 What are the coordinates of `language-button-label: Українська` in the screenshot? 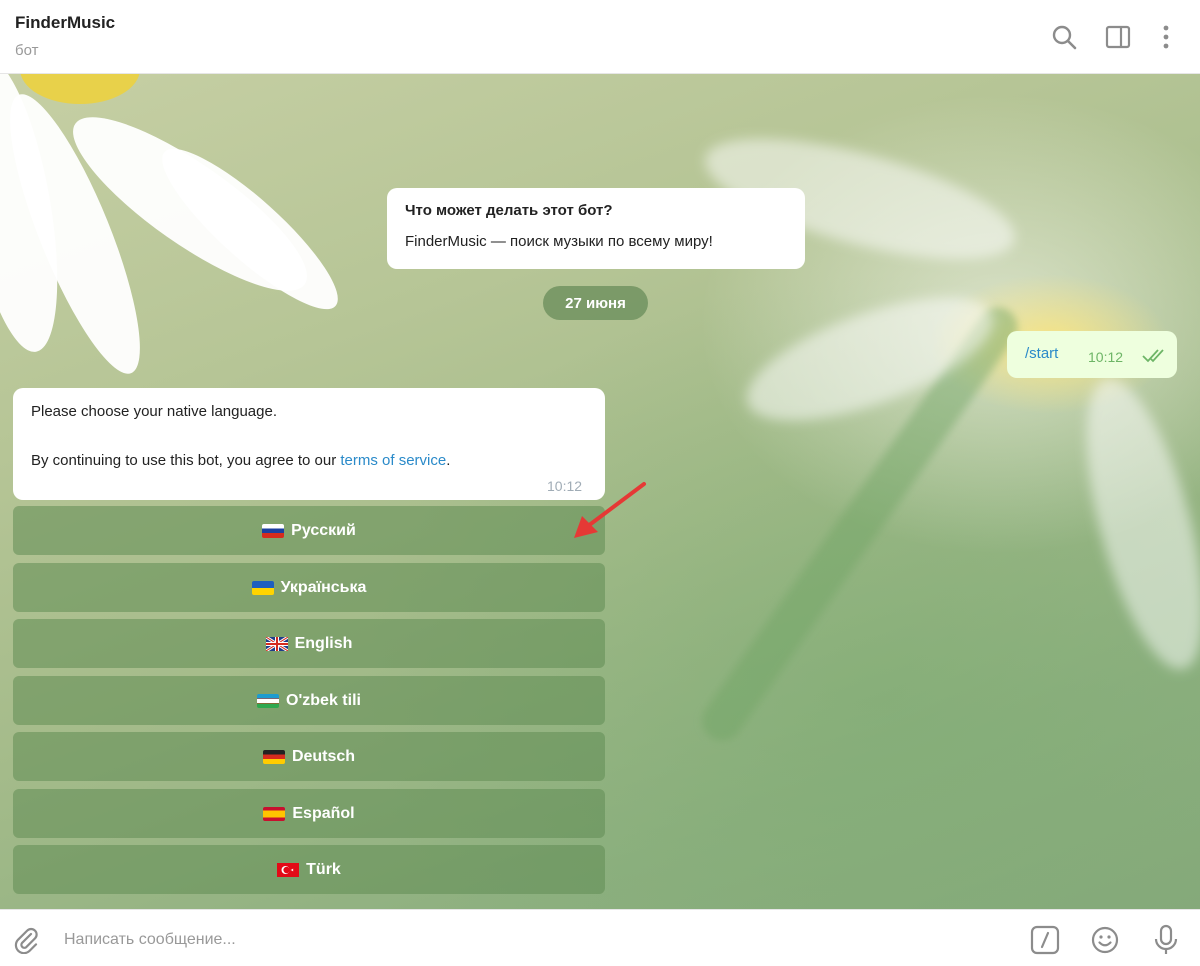 It's located at (323, 587).